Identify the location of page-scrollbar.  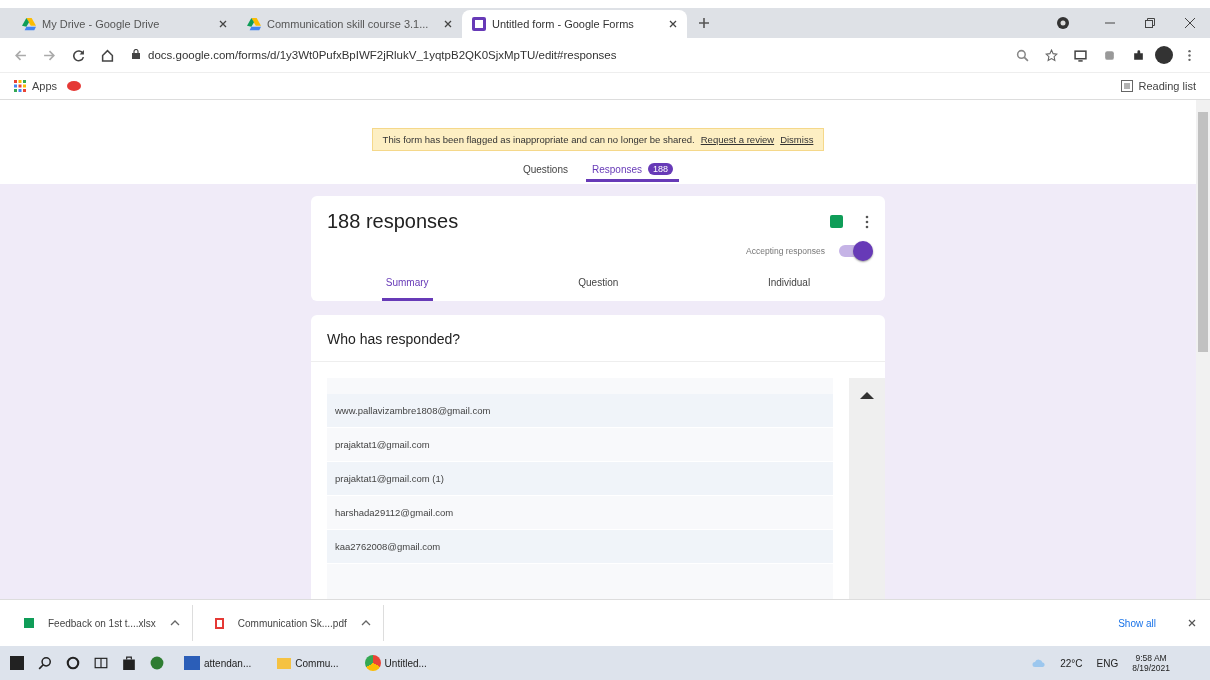
(1203, 349).